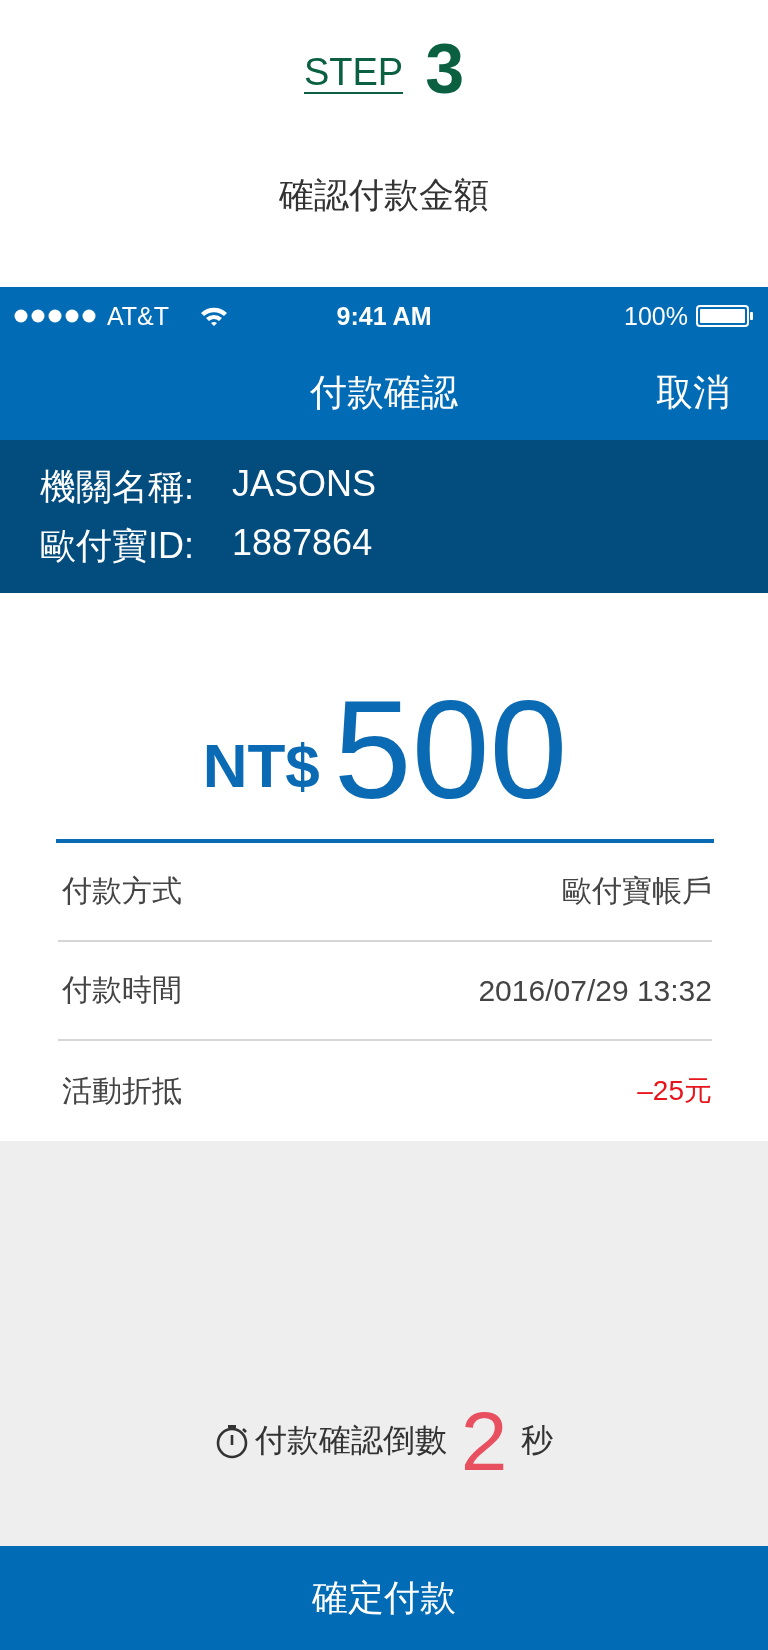 The width and height of the screenshot is (768, 1650). I want to click on amount-value: 500, so click(450, 750).